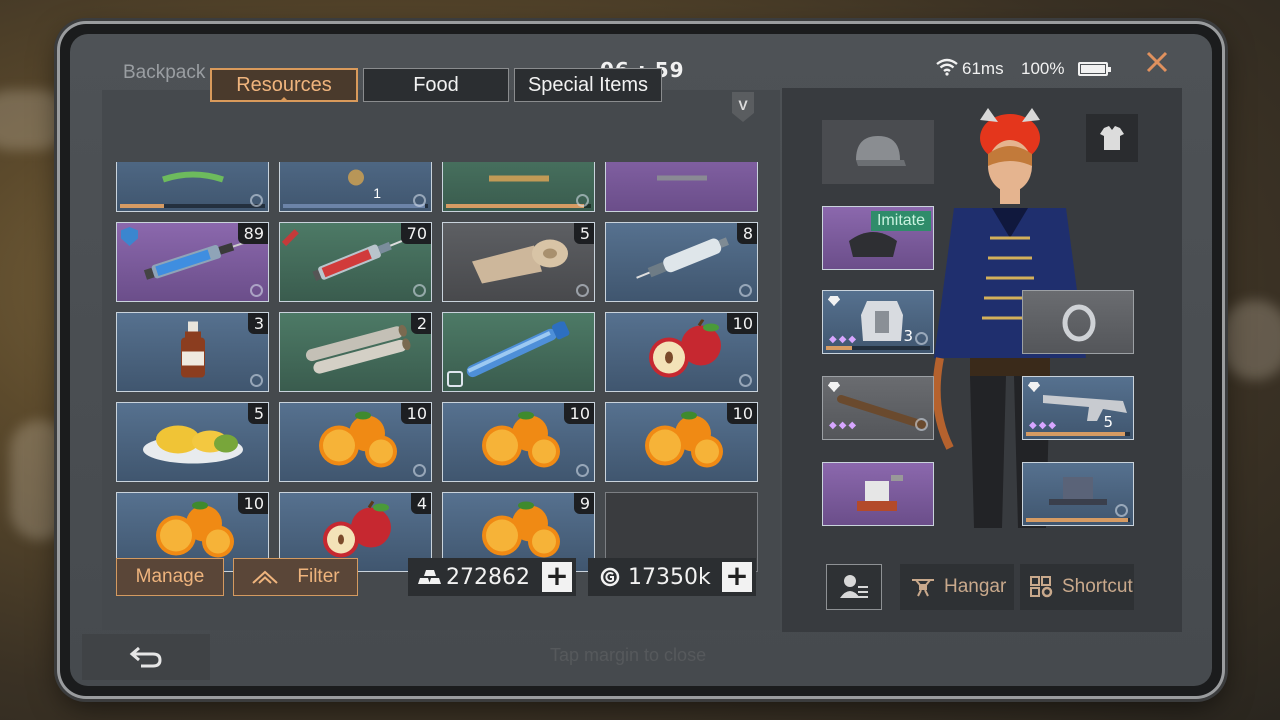  What do you see at coordinates (318, 576) in the screenshot?
I see `filter-label: Filter` at bounding box center [318, 576].